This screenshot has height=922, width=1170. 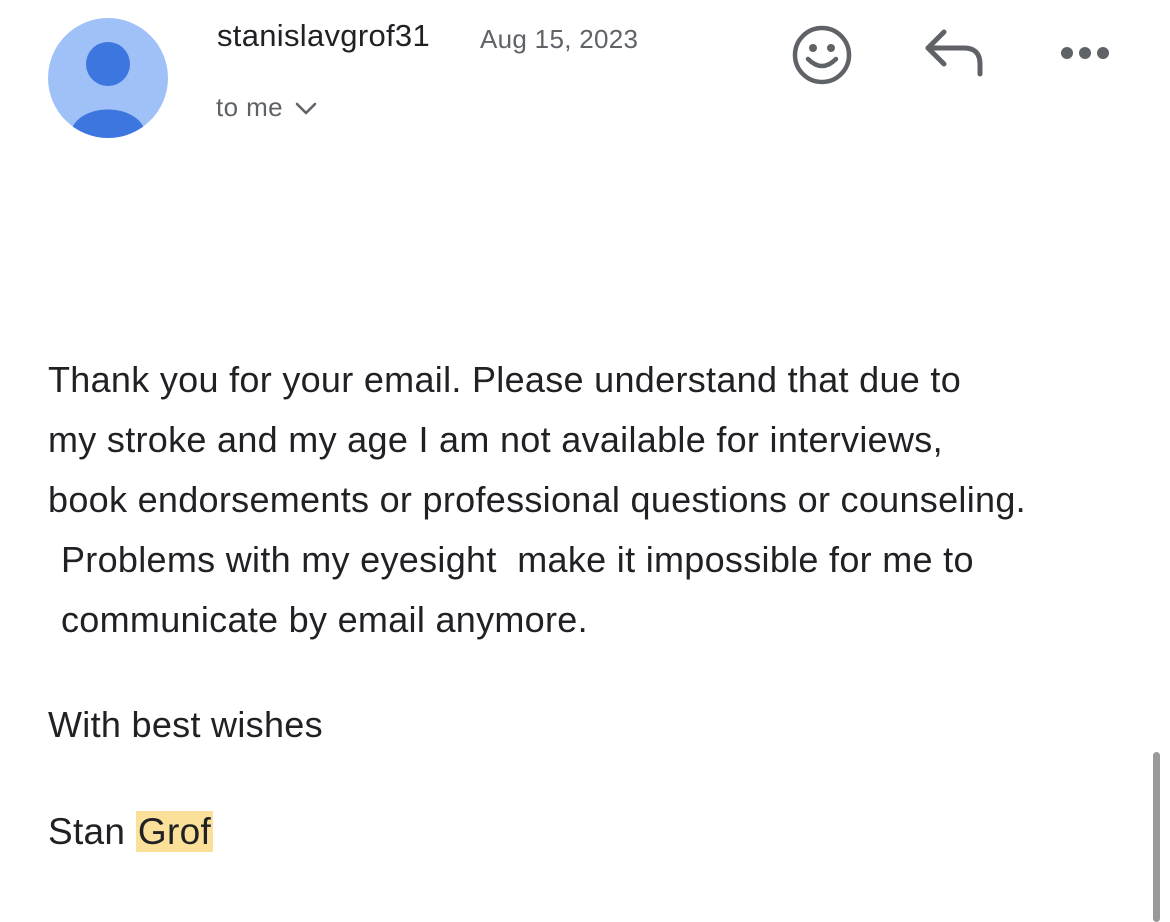 I want to click on recipient-details-toggle: to me, so click(x=266, y=107).